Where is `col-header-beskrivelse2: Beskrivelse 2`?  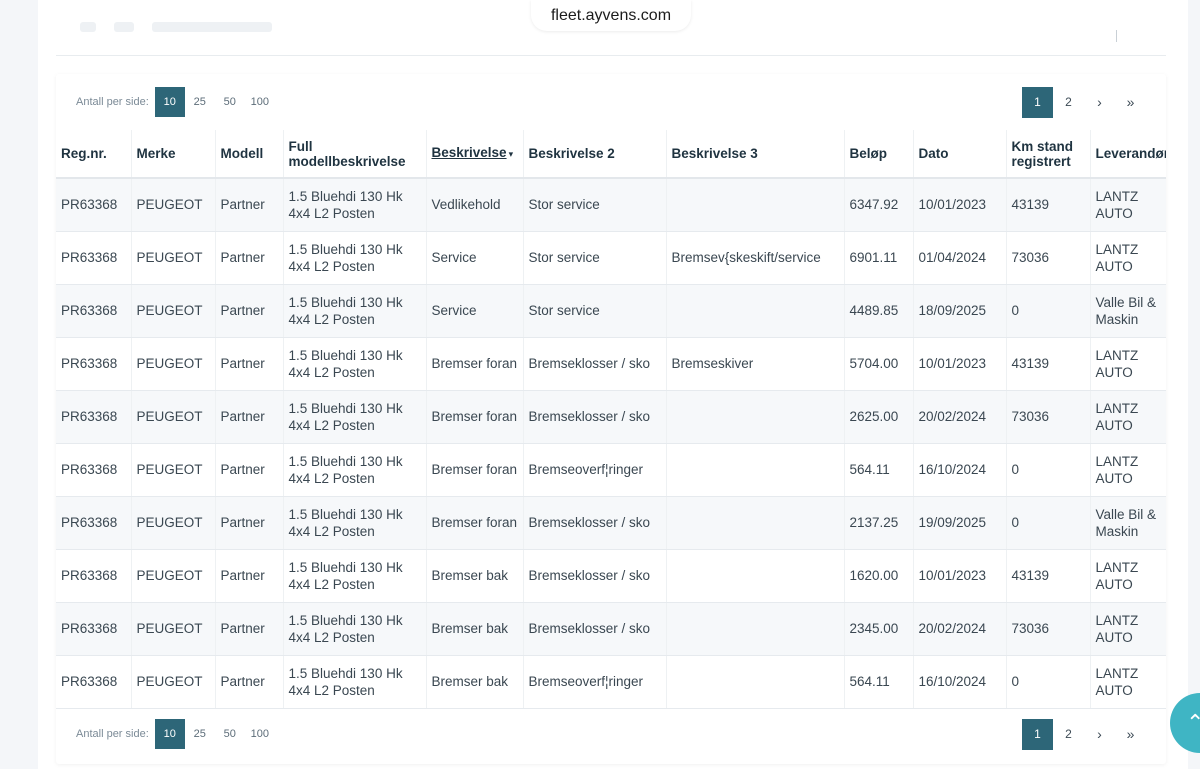
col-header-beskrivelse2: Beskrivelse 2 is located at coordinates (594, 154).